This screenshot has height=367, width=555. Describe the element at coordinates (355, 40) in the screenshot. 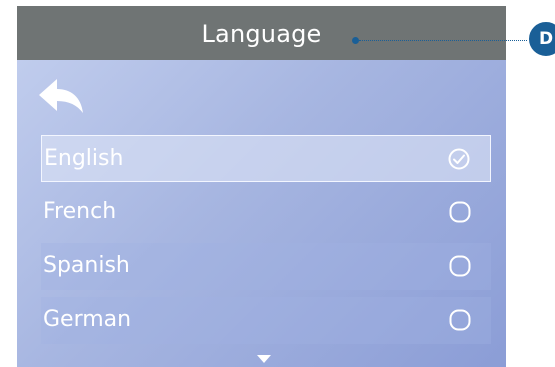

I see `callout-dot` at that location.